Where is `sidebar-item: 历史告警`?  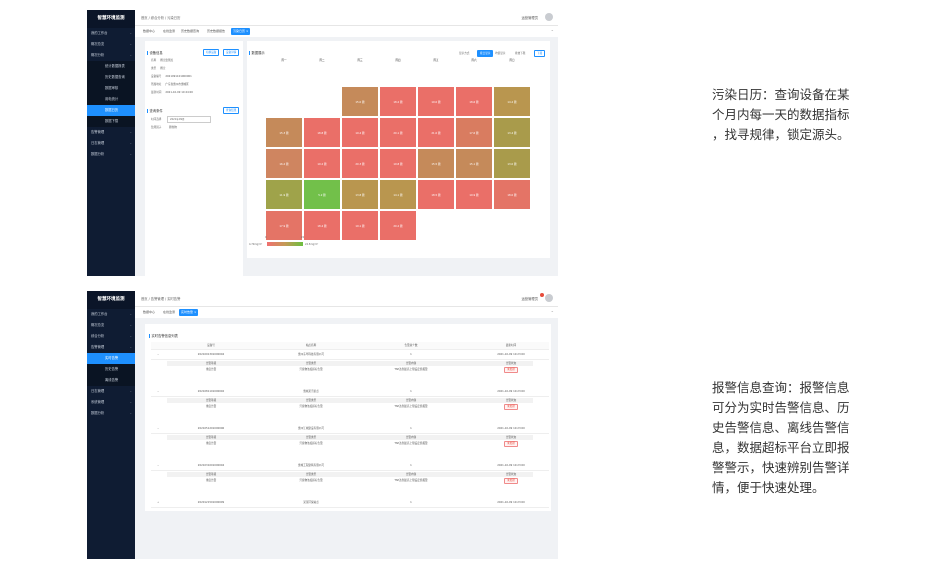 sidebar-item: 历史告警 is located at coordinates (111, 369).